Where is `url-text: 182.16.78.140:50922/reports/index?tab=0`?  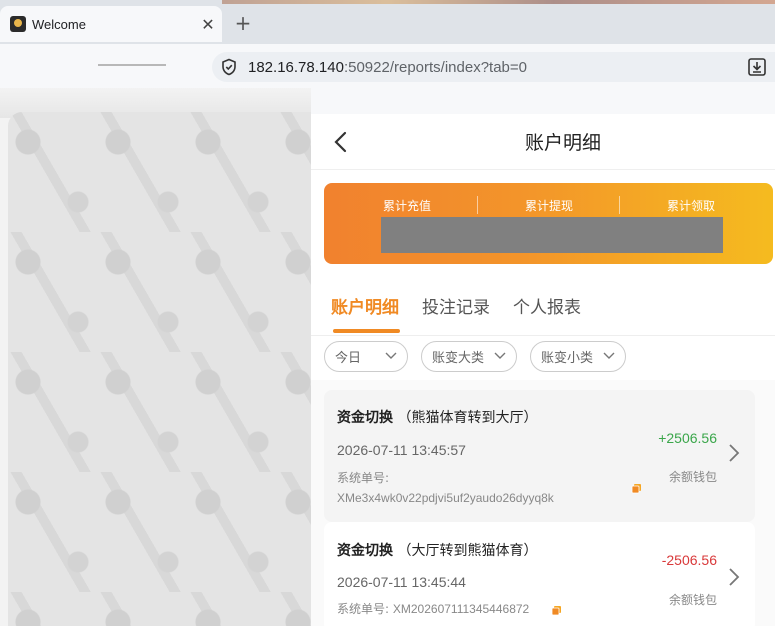
url-text: 182.16.78.140:50922/reports/index?tab=0 is located at coordinates (387, 67).